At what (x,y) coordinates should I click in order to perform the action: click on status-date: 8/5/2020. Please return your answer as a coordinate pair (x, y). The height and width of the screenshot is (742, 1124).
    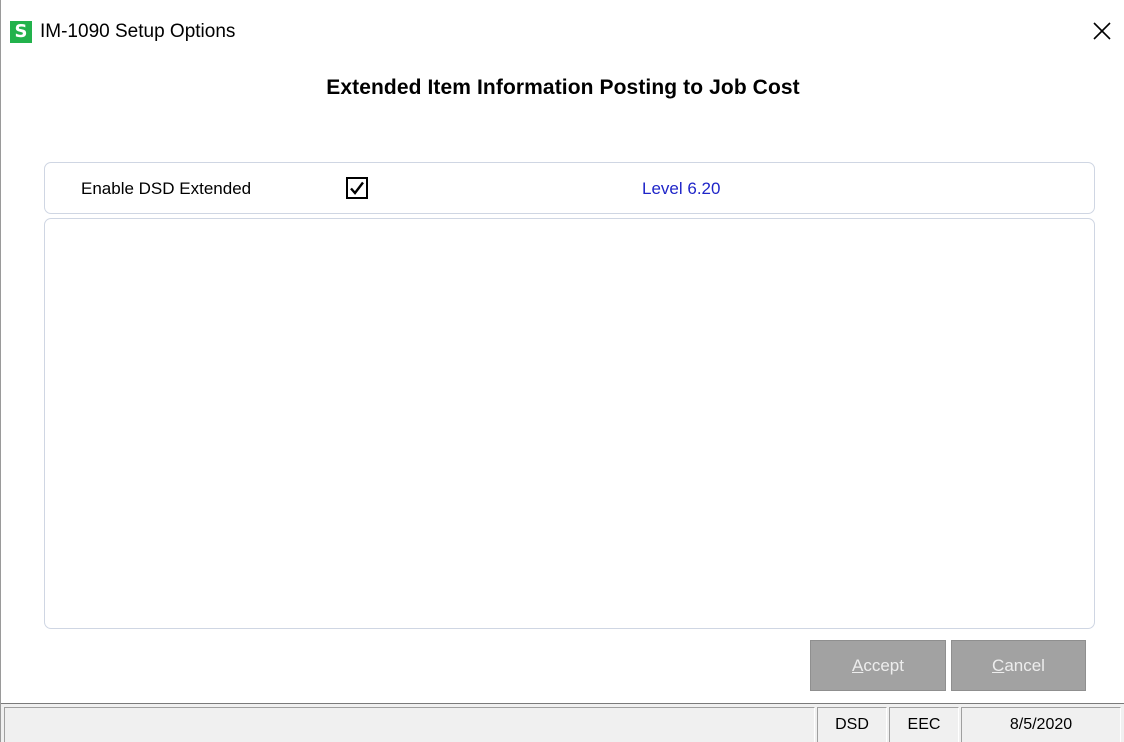
    Looking at the image, I should click on (1041, 724).